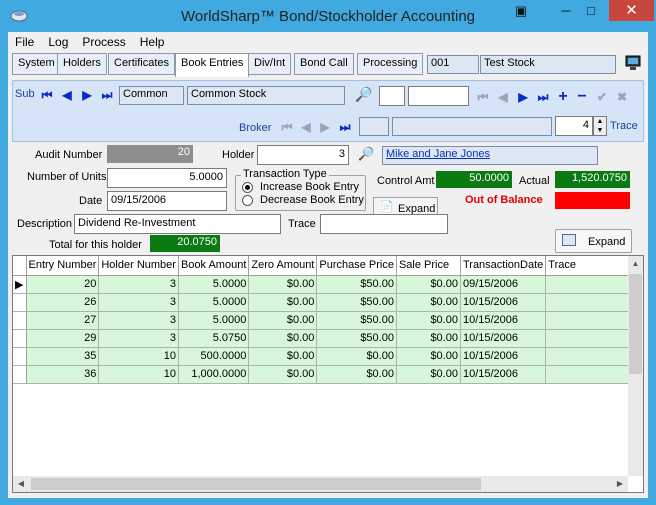  Describe the element at coordinates (356, 374) in the screenshot. I see `cell-purchase-price: $0.00` at that location.